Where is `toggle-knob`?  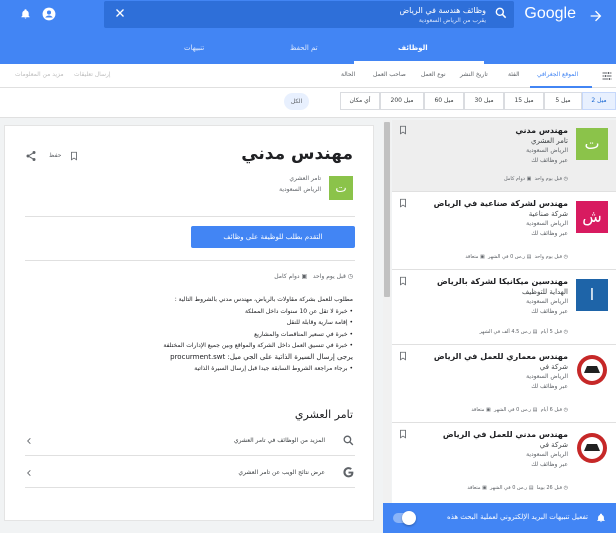
toggle-knob is located at coordinates (409, 518).